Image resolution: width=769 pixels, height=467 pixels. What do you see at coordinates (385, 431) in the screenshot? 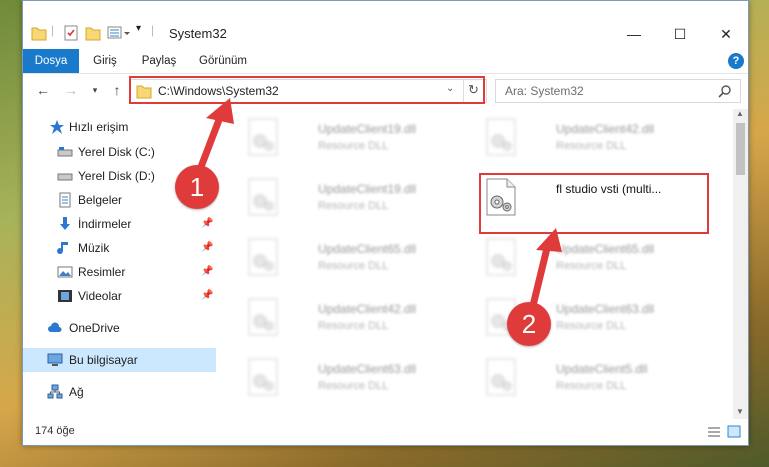
I see `status-bar: 174 öğe` at bounding box center [385, 431].